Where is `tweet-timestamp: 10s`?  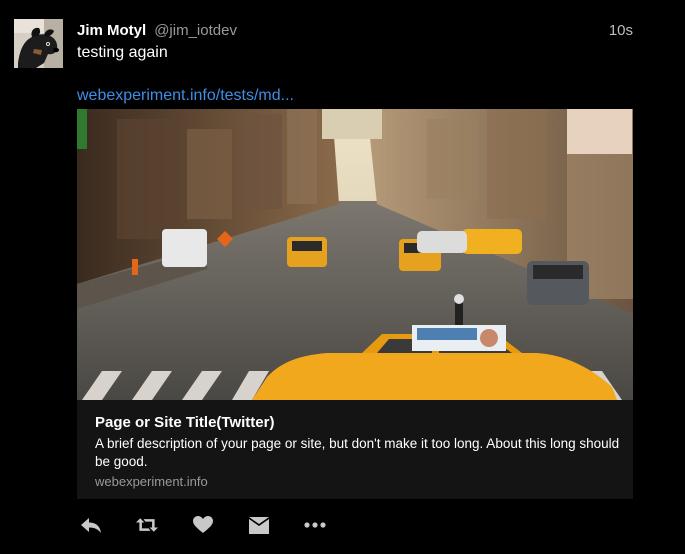 tweet-timestamp: 10s is located at coordinates (621, 30).